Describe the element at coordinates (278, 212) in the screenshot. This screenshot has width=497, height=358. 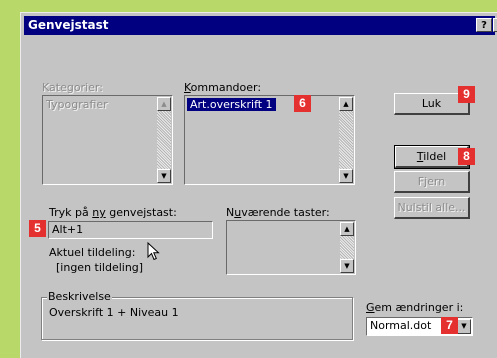
I see `current-keys-label: Nuværende taster:` at that location.